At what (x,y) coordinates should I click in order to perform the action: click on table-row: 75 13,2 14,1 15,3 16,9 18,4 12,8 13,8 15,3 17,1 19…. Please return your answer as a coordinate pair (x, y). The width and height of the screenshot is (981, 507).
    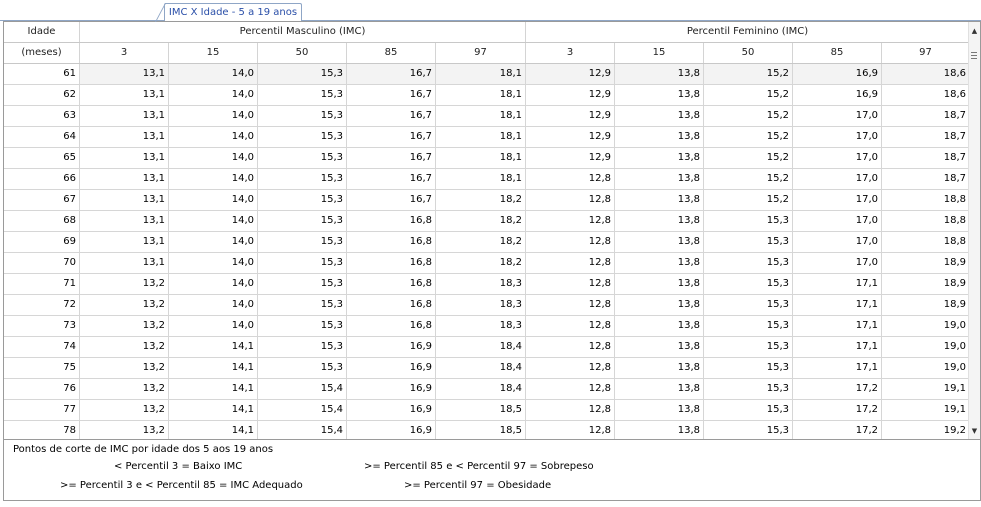
    Looking at the image, I should click on (486, 368).